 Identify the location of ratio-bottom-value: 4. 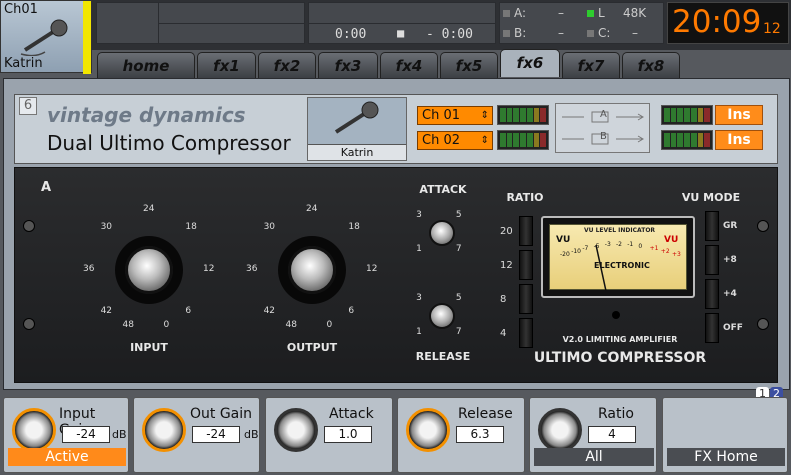
(612, 434).